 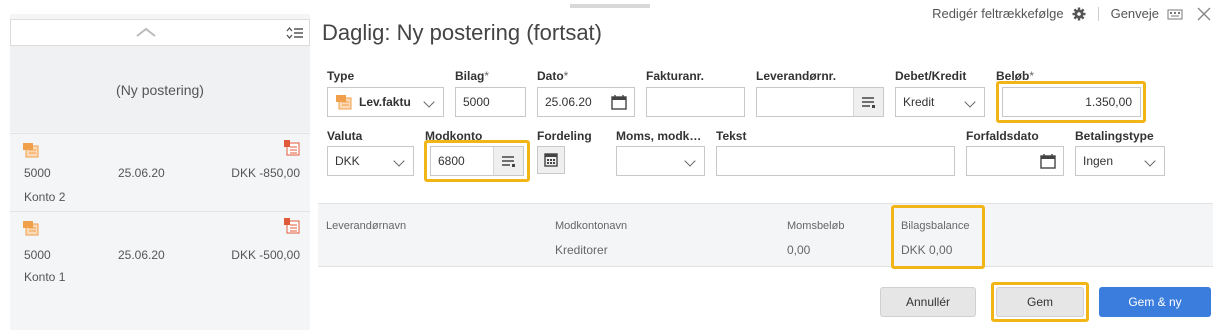 What do you see at coordinates (1135, 13) in the screenshot?
I see `shortcuts-link: Genveje` at bounding box center [1135, 13].